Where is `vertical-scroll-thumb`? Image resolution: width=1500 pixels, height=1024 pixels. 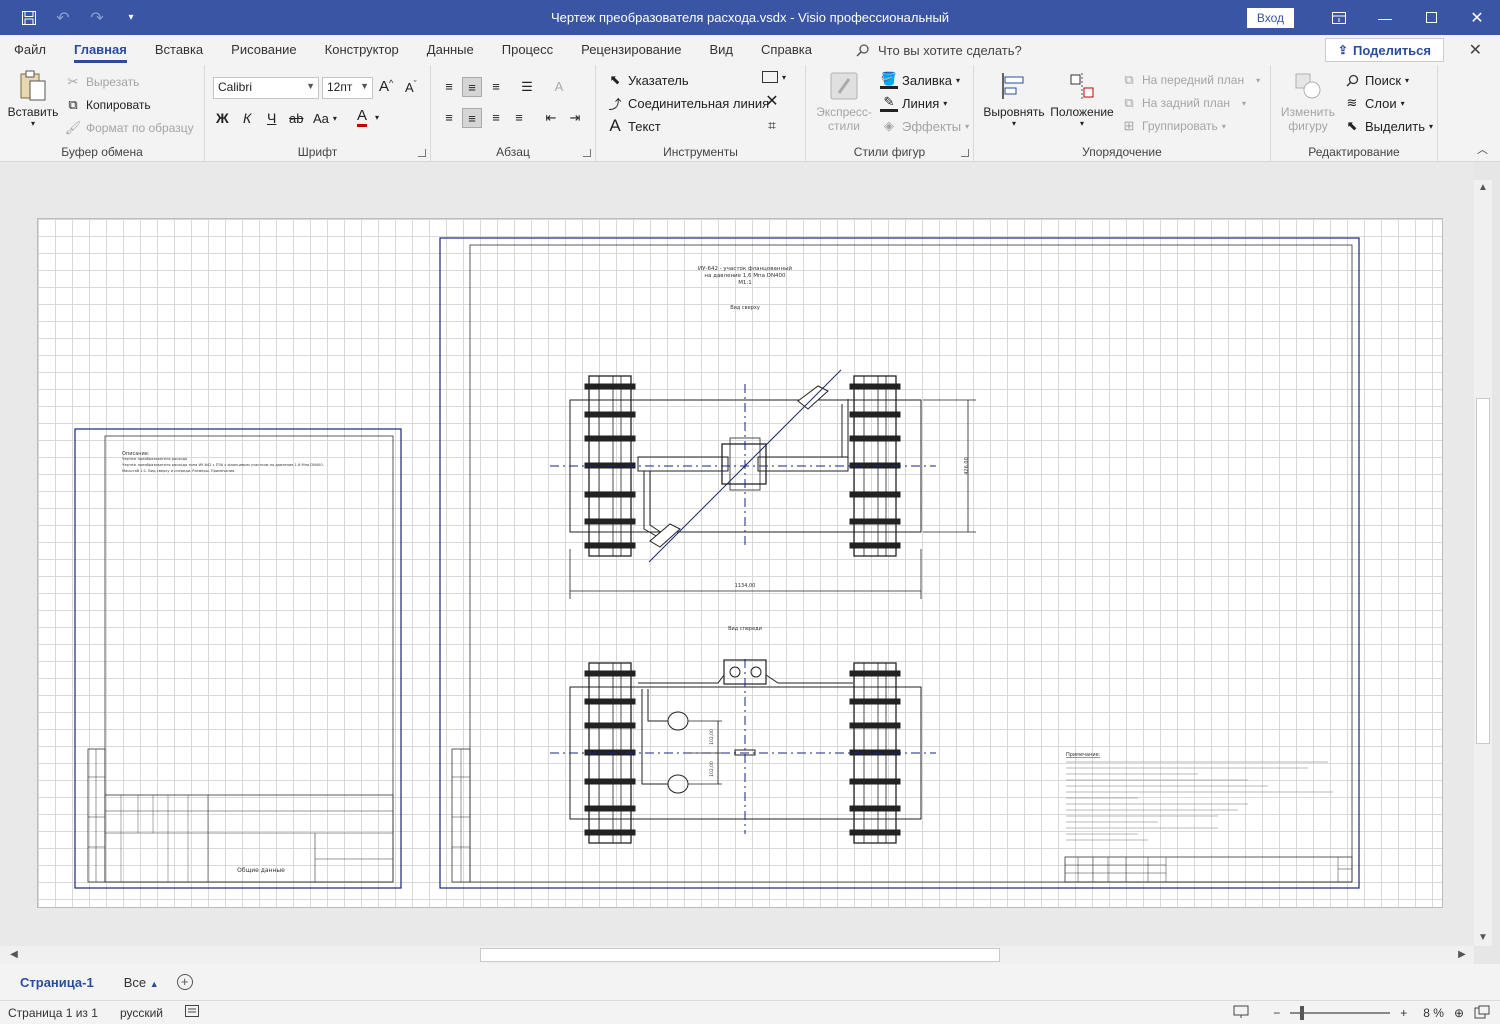 vertical-scroll-thumb is located at coordinates (1483, 571).